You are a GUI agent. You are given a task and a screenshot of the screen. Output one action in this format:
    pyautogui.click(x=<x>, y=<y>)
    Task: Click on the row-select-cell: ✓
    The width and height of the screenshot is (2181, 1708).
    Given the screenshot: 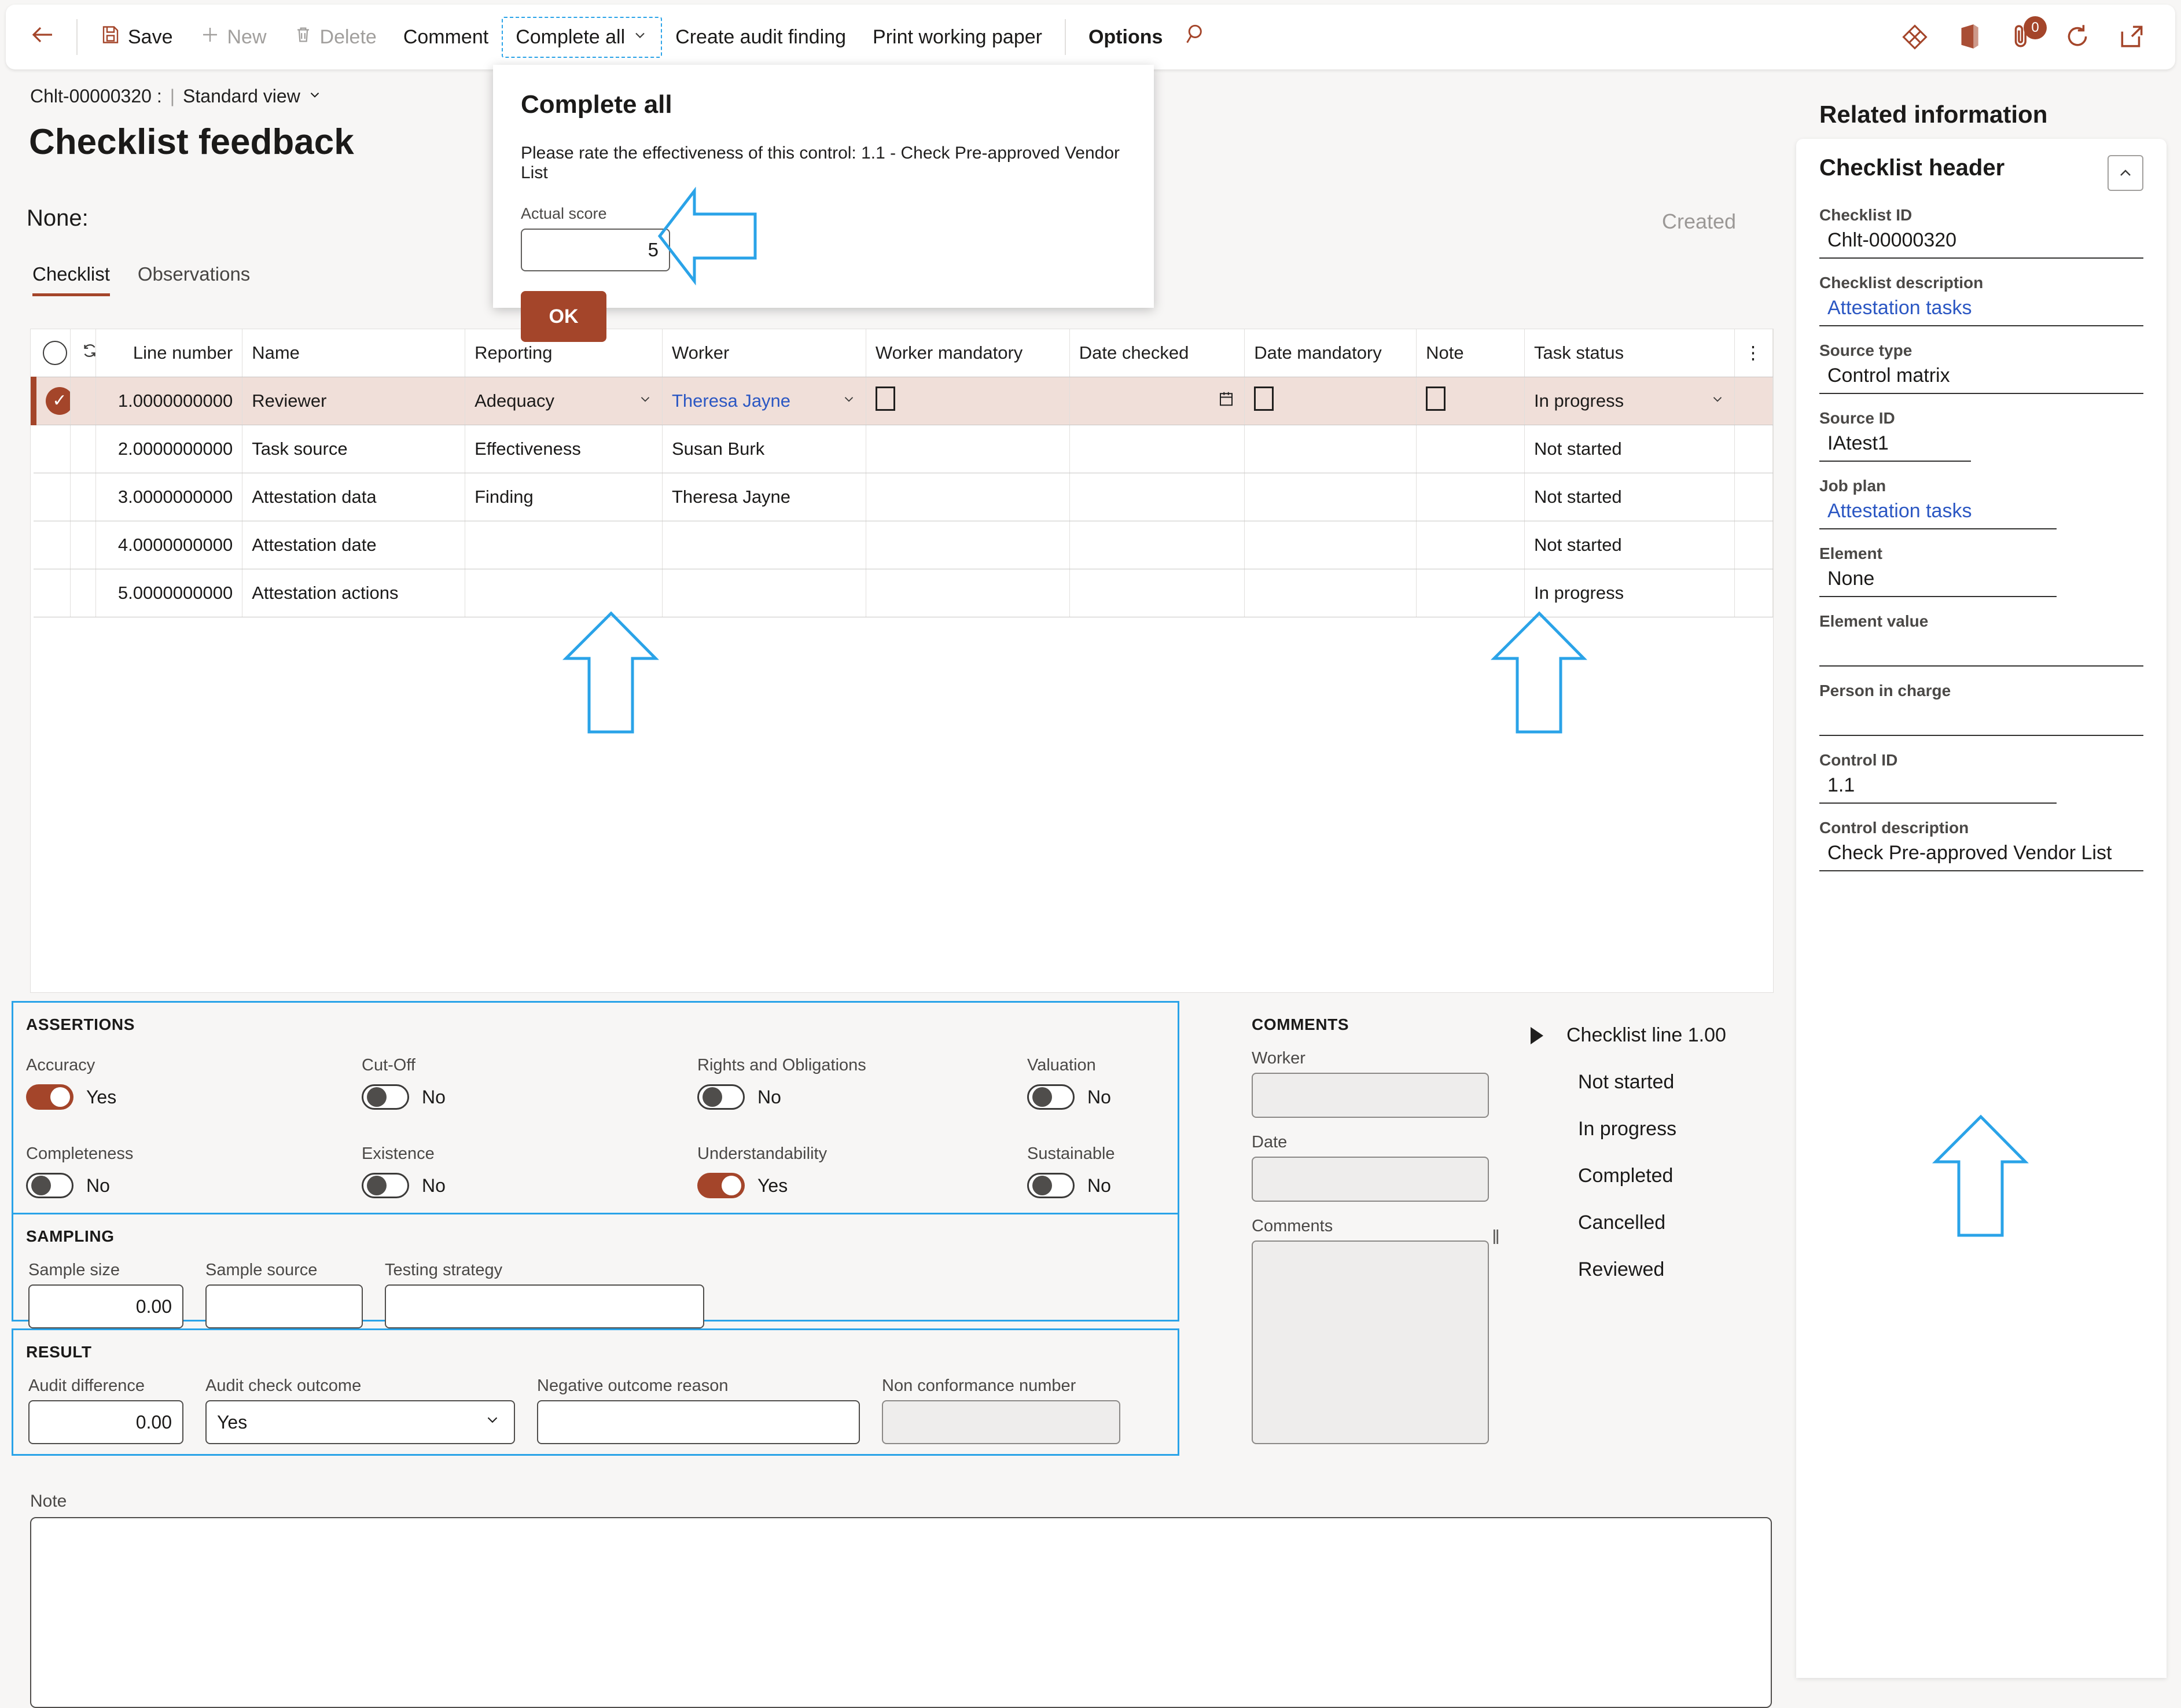 What is the action you would take?
    pyautogui.click(x=52, y=401)
    